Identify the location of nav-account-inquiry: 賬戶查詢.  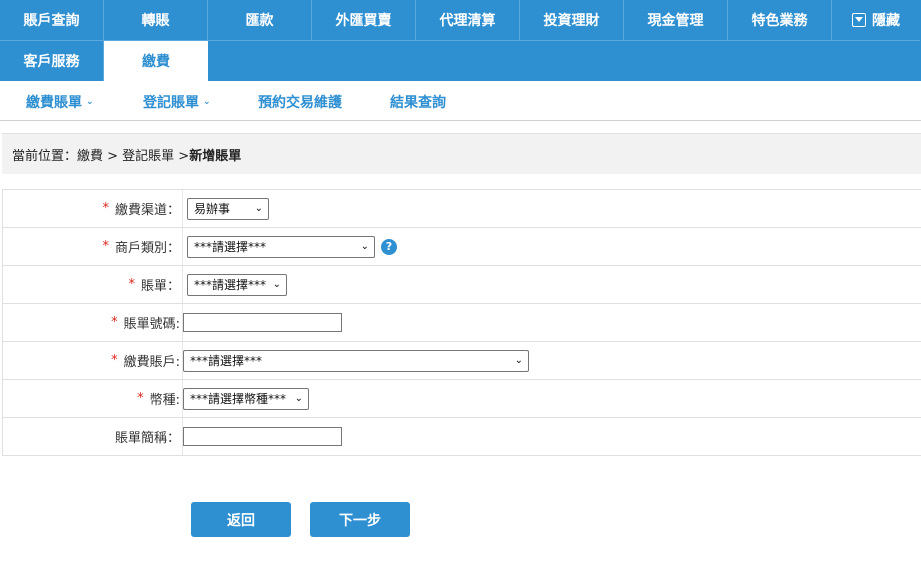
(52, 20).